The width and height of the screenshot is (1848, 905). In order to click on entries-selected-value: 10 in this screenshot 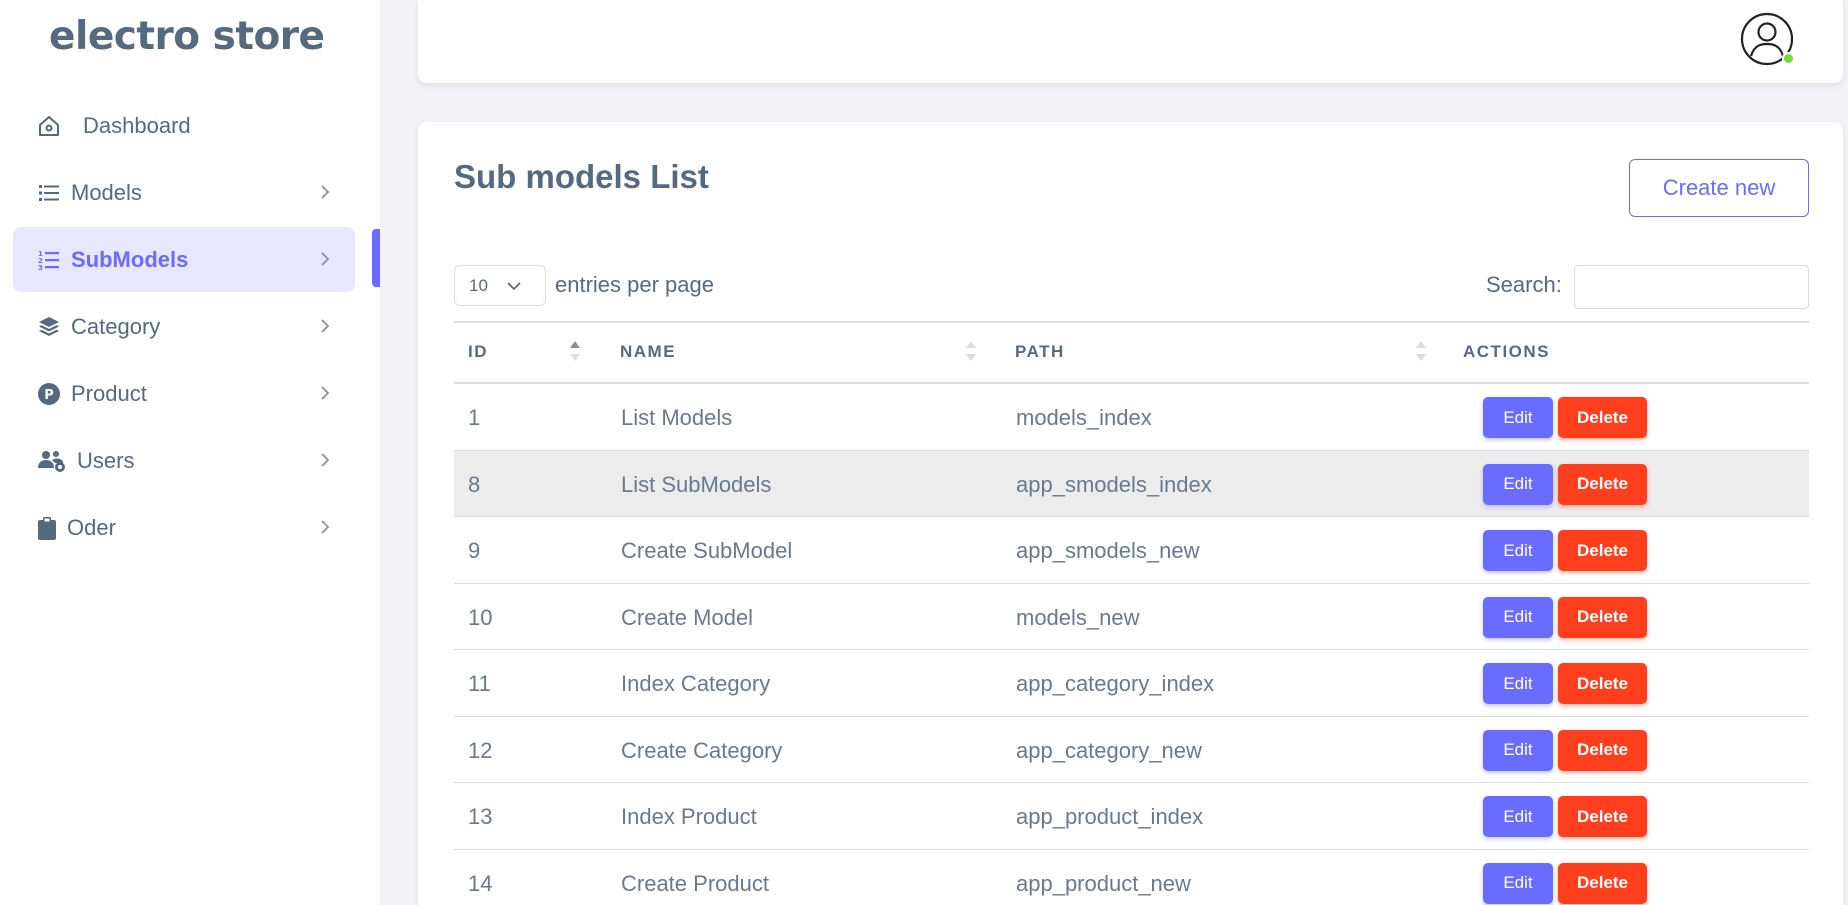, I will do `click(478, 285)`.